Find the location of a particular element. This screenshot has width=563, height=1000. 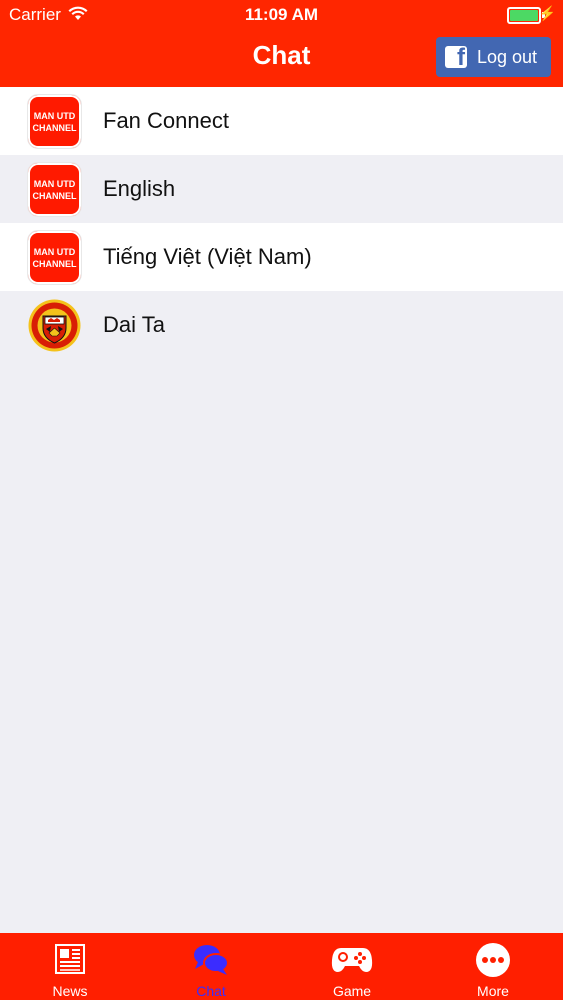

chat-room-fan-connect: MAN UTD CHANNEL Fan Connect is located at coordinates (281, 121).